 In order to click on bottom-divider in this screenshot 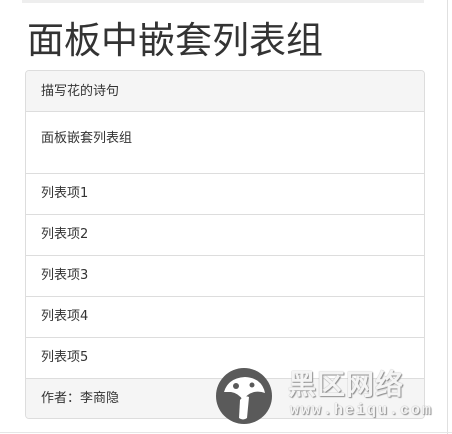, I will do `click(226, 432)`.